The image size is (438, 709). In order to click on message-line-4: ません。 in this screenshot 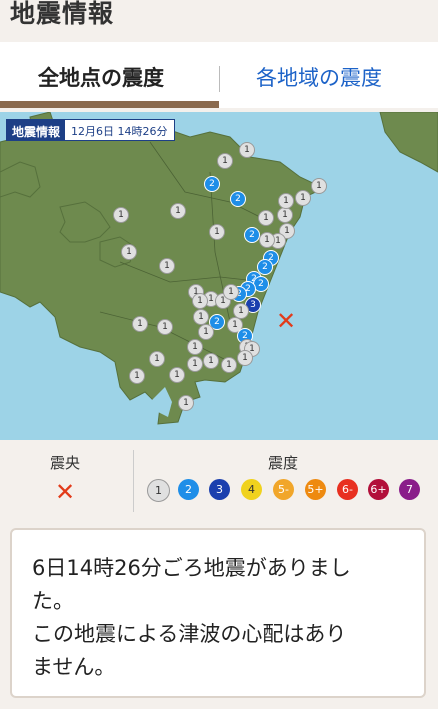, I will do `click(74, 667)`.